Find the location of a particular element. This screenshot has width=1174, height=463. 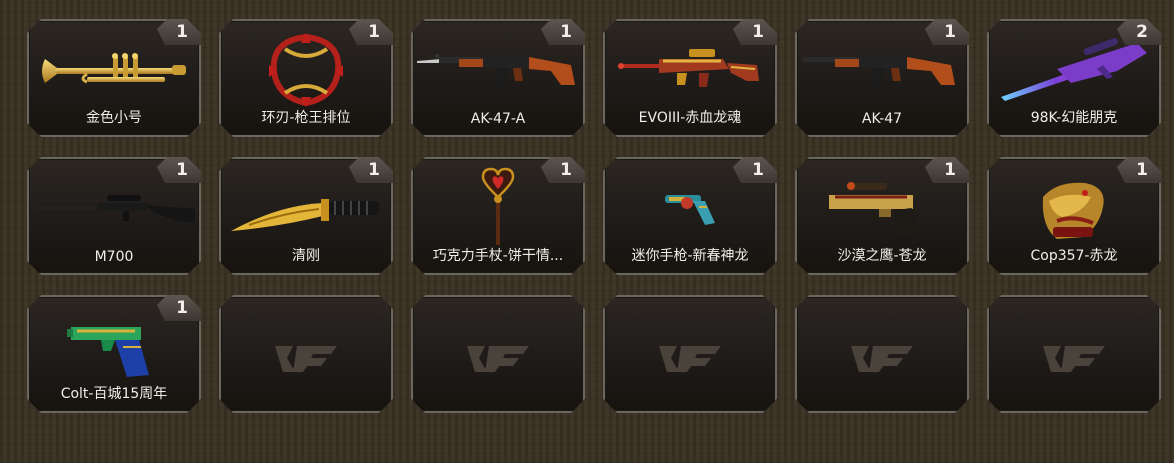

inventory-slot: 1 AK-47 is located at coordinates (882, 78).